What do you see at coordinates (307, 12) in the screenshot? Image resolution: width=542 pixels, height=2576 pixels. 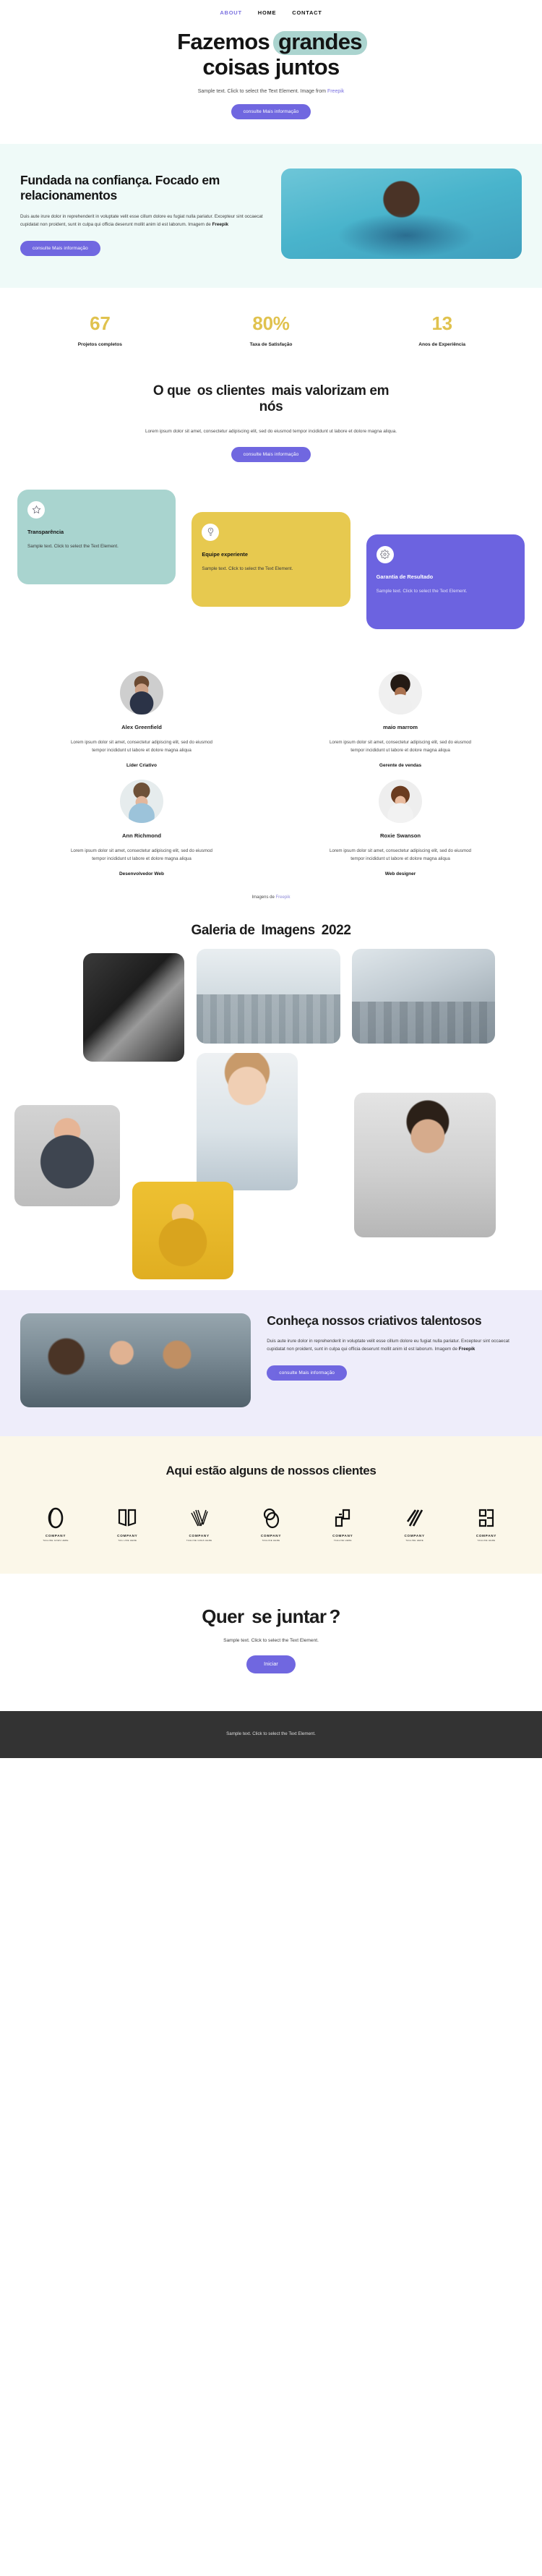 I see `nav-link-contact: CONTACT` at bounding box center [307, 12].